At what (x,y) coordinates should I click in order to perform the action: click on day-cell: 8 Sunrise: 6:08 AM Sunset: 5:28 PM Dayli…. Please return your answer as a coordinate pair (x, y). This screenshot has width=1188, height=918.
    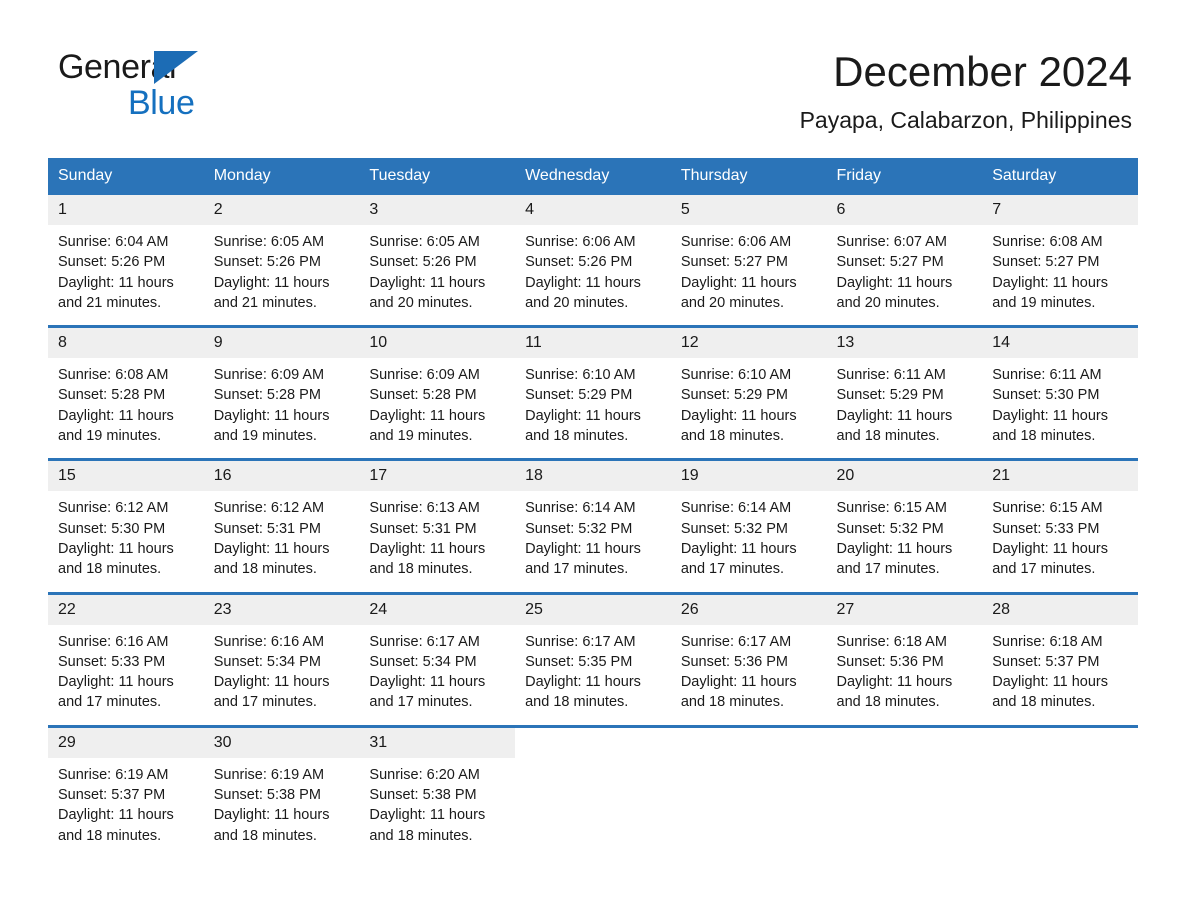
    Looking at the image, I should click on (126, 392).